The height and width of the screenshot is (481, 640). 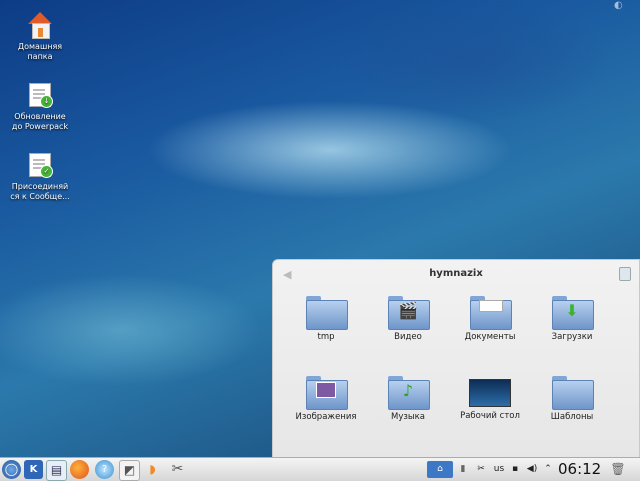 What do you see at coordinates (327, 313) in the screenshot?
I see `folder-icon` at bounding box center [327, 313].